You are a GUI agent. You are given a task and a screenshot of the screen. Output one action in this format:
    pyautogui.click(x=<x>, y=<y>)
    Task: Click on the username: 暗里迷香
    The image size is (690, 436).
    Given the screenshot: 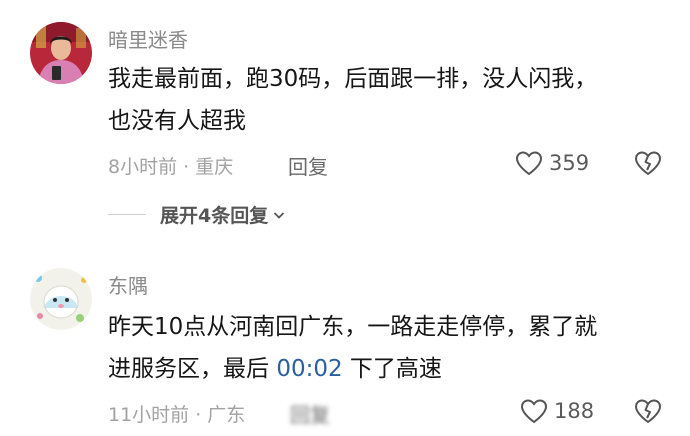 What is the action you would take?
    pyautogui.click(x=148, y=38)
    